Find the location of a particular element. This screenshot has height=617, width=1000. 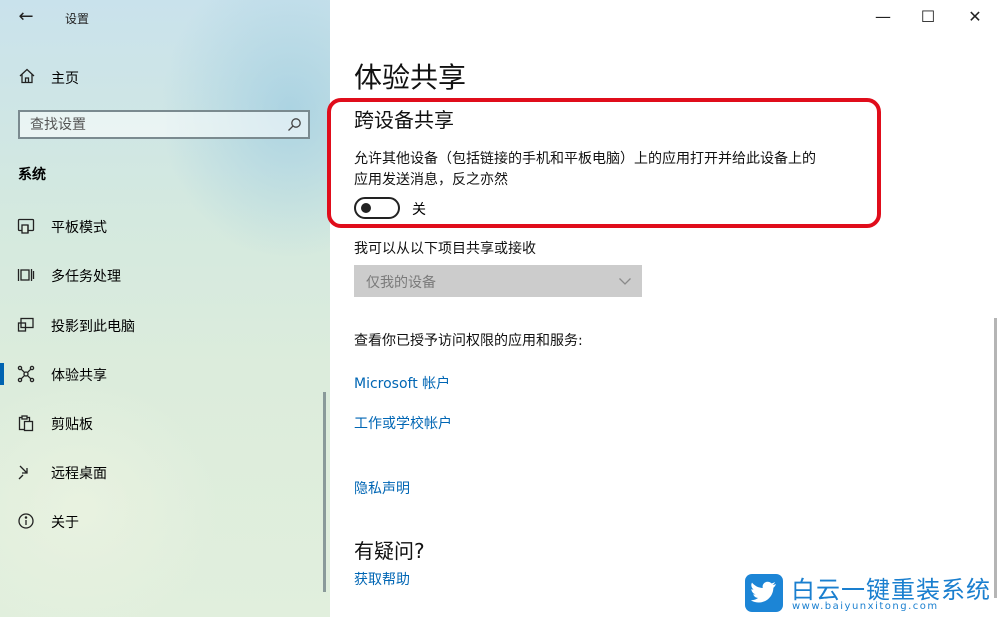

get-help-link: 获取帮助 is located at coordinates (382, 579).